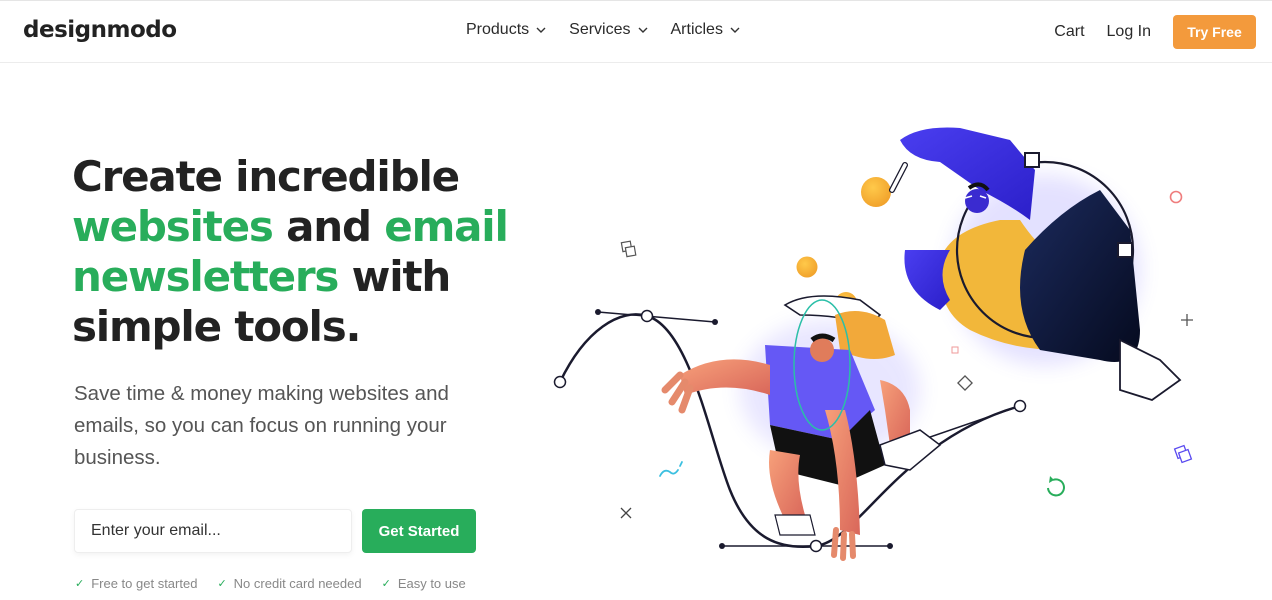 The width and height of the screenshot is (1272, 600). I want to click on nav-products-label: Products, so click(498, 29).